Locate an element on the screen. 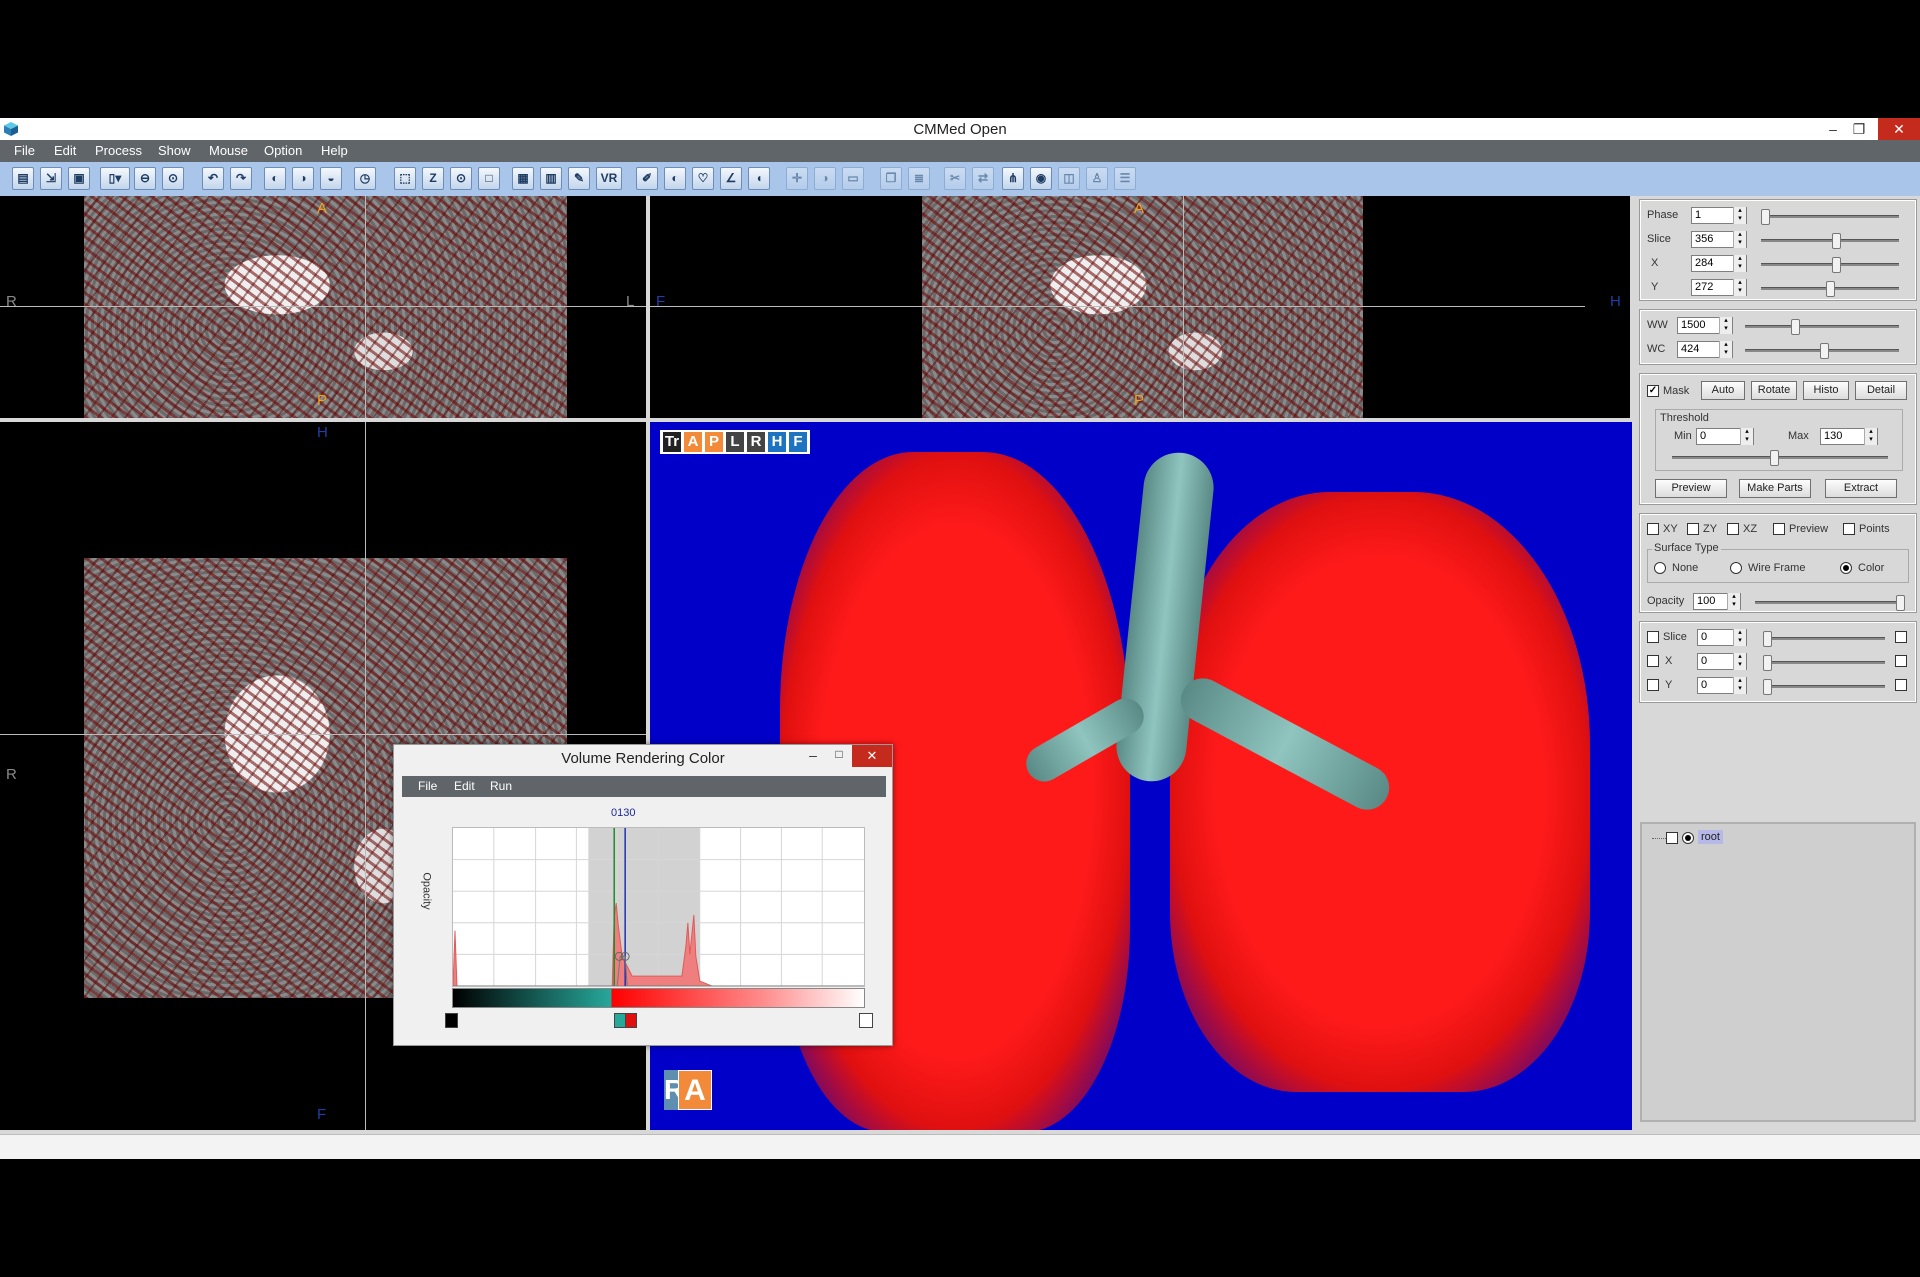  vr-badge: Tr is located at coordinates (672, 442).